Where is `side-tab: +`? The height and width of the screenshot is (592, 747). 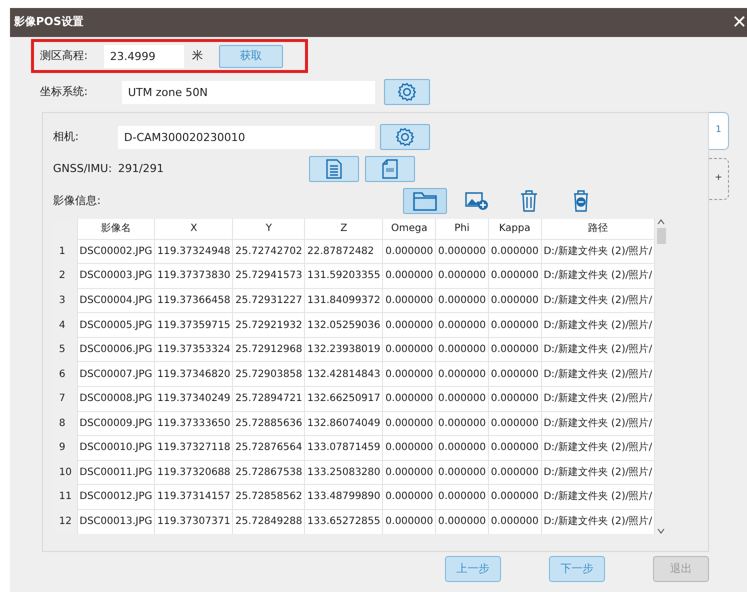 side-tab: + is located at coordinates (719, 179).